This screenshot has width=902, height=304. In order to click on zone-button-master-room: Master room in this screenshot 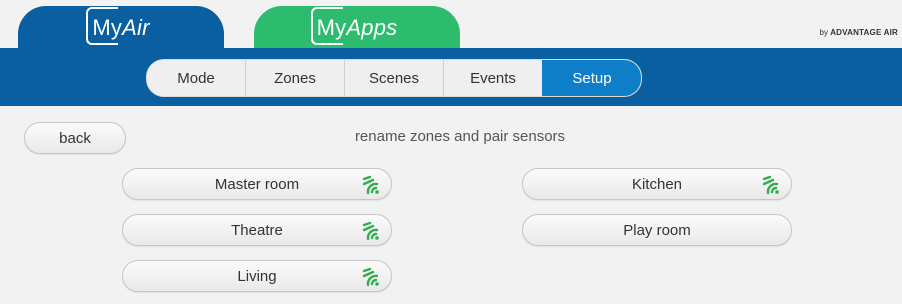, I will do `click(257, 184)`.